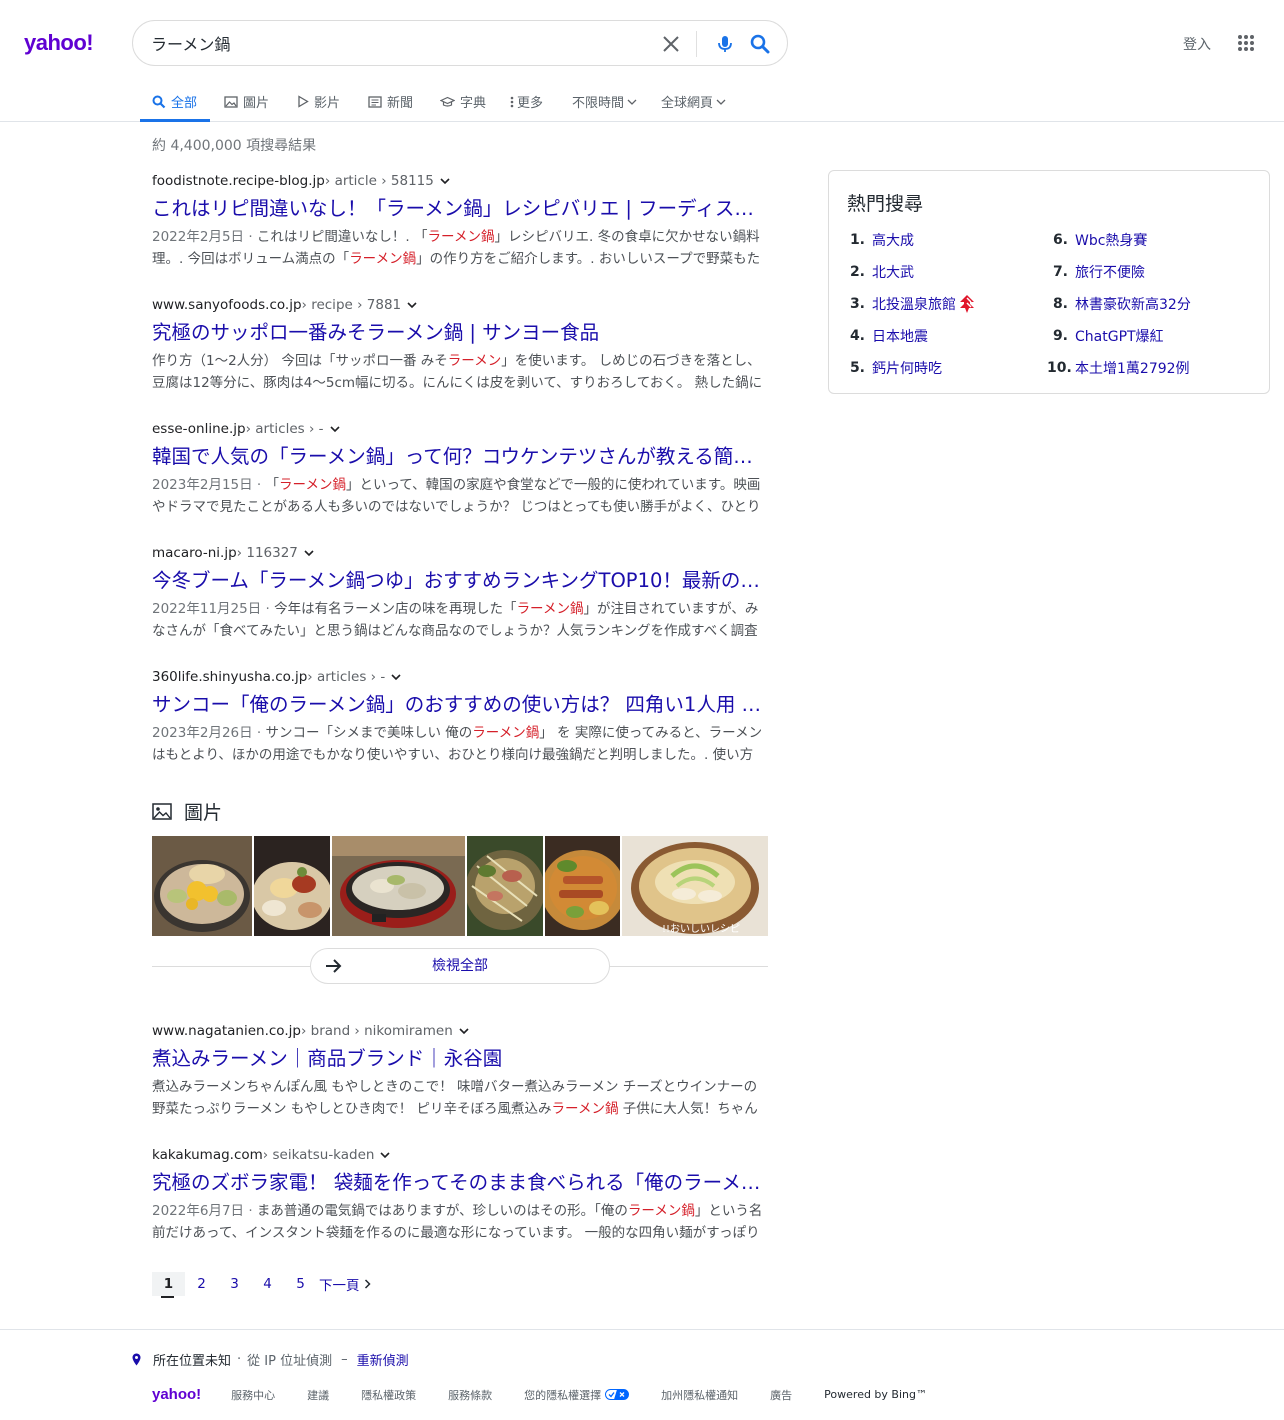  I want to click on time-filter-dropdown: 不限時間, so click(604, 101).